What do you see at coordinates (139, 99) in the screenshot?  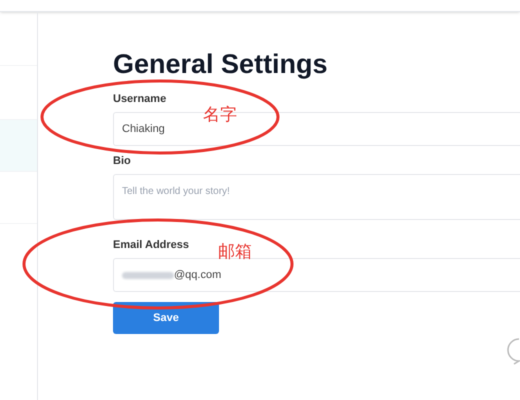 I see `field-label: Username` at bounding box center [139, 99].